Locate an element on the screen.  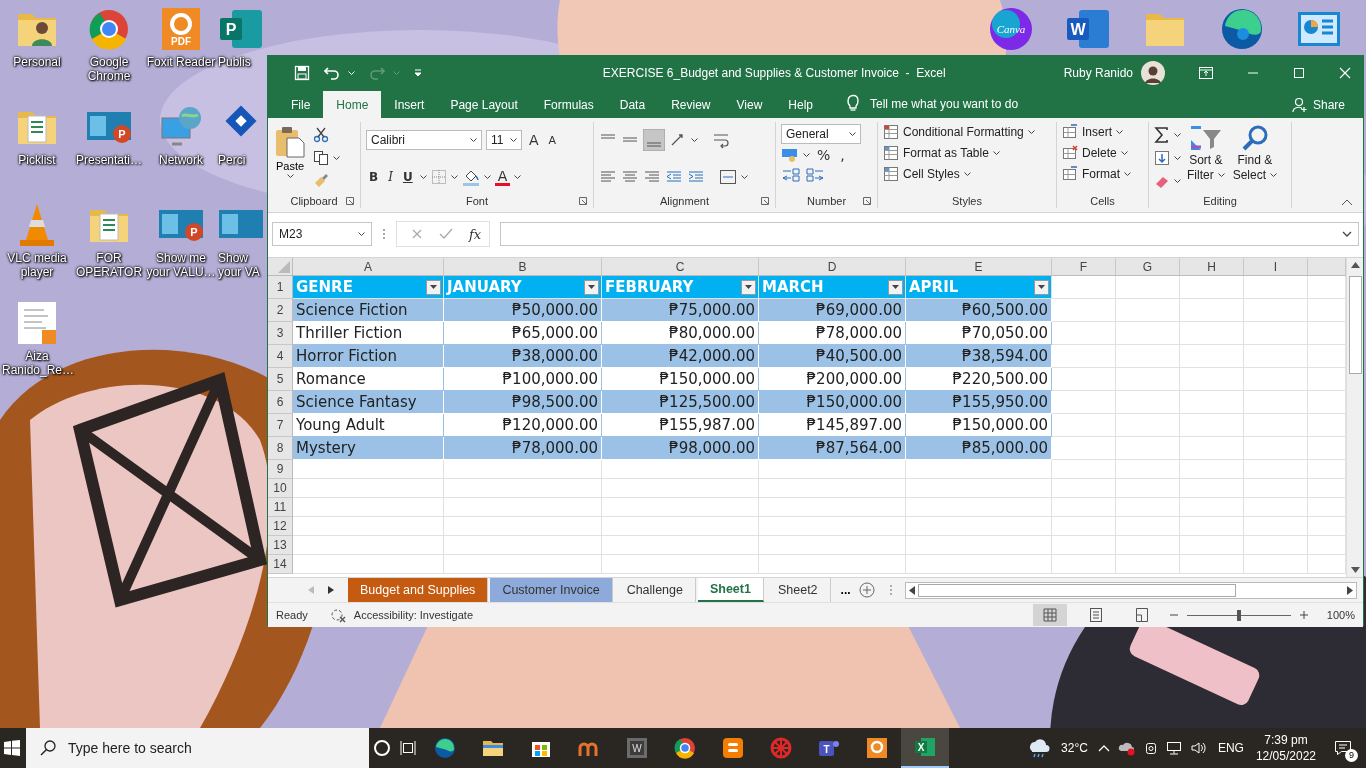
styles-button: Conditional Formatting is located at coordinates (967, 132).